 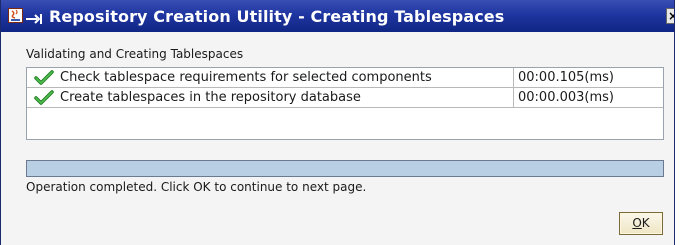 I want to click on task-time: 00:00.003(ms), so click(x=588, y=97).